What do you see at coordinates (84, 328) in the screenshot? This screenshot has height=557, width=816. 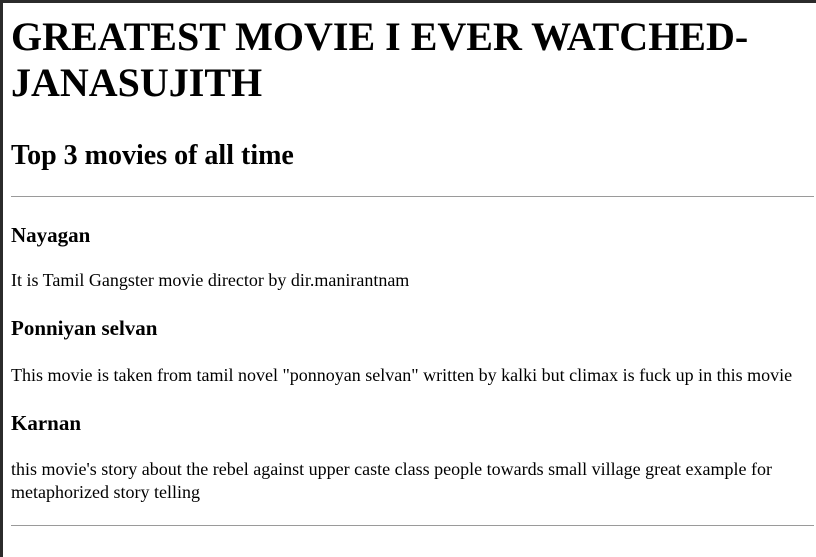 I see `movie-title: Ponniyan selvan` at bounding box center [84, 328].